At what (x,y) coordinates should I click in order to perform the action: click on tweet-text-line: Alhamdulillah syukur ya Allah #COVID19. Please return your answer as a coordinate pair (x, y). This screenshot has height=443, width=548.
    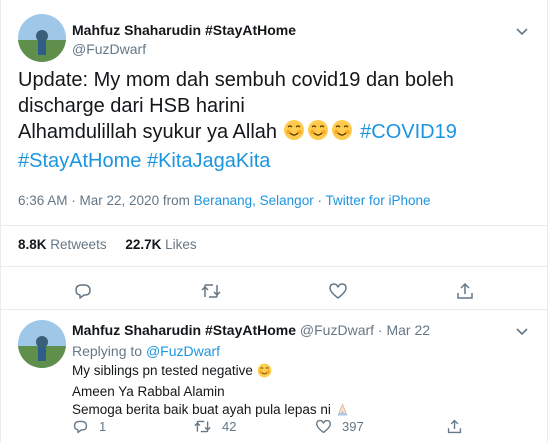
    Looking at the image, I should click on (278, 133).